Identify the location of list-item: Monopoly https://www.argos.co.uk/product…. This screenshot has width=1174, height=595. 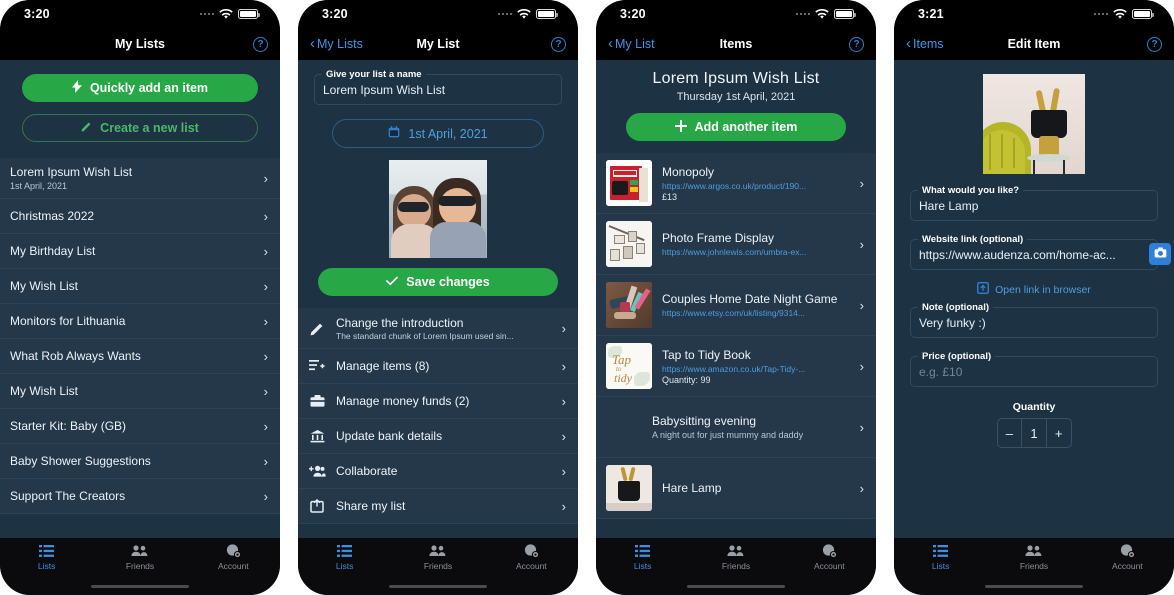
(736, 183).